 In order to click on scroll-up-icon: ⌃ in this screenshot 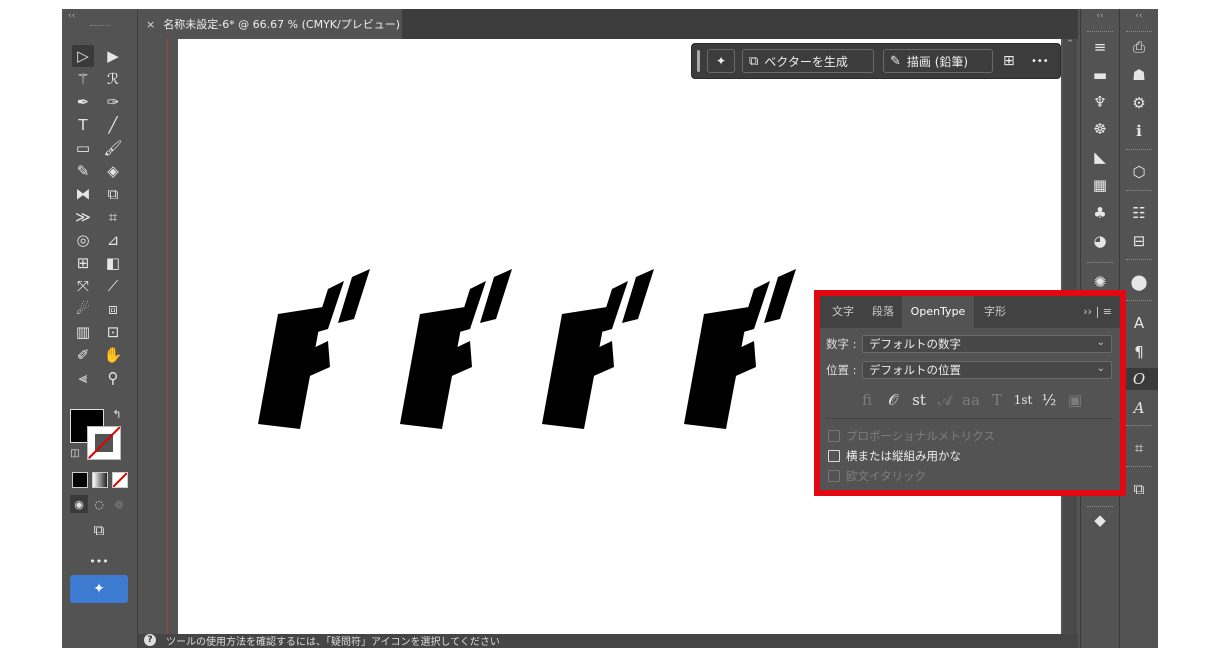, I will do `click(1070, 44)`.